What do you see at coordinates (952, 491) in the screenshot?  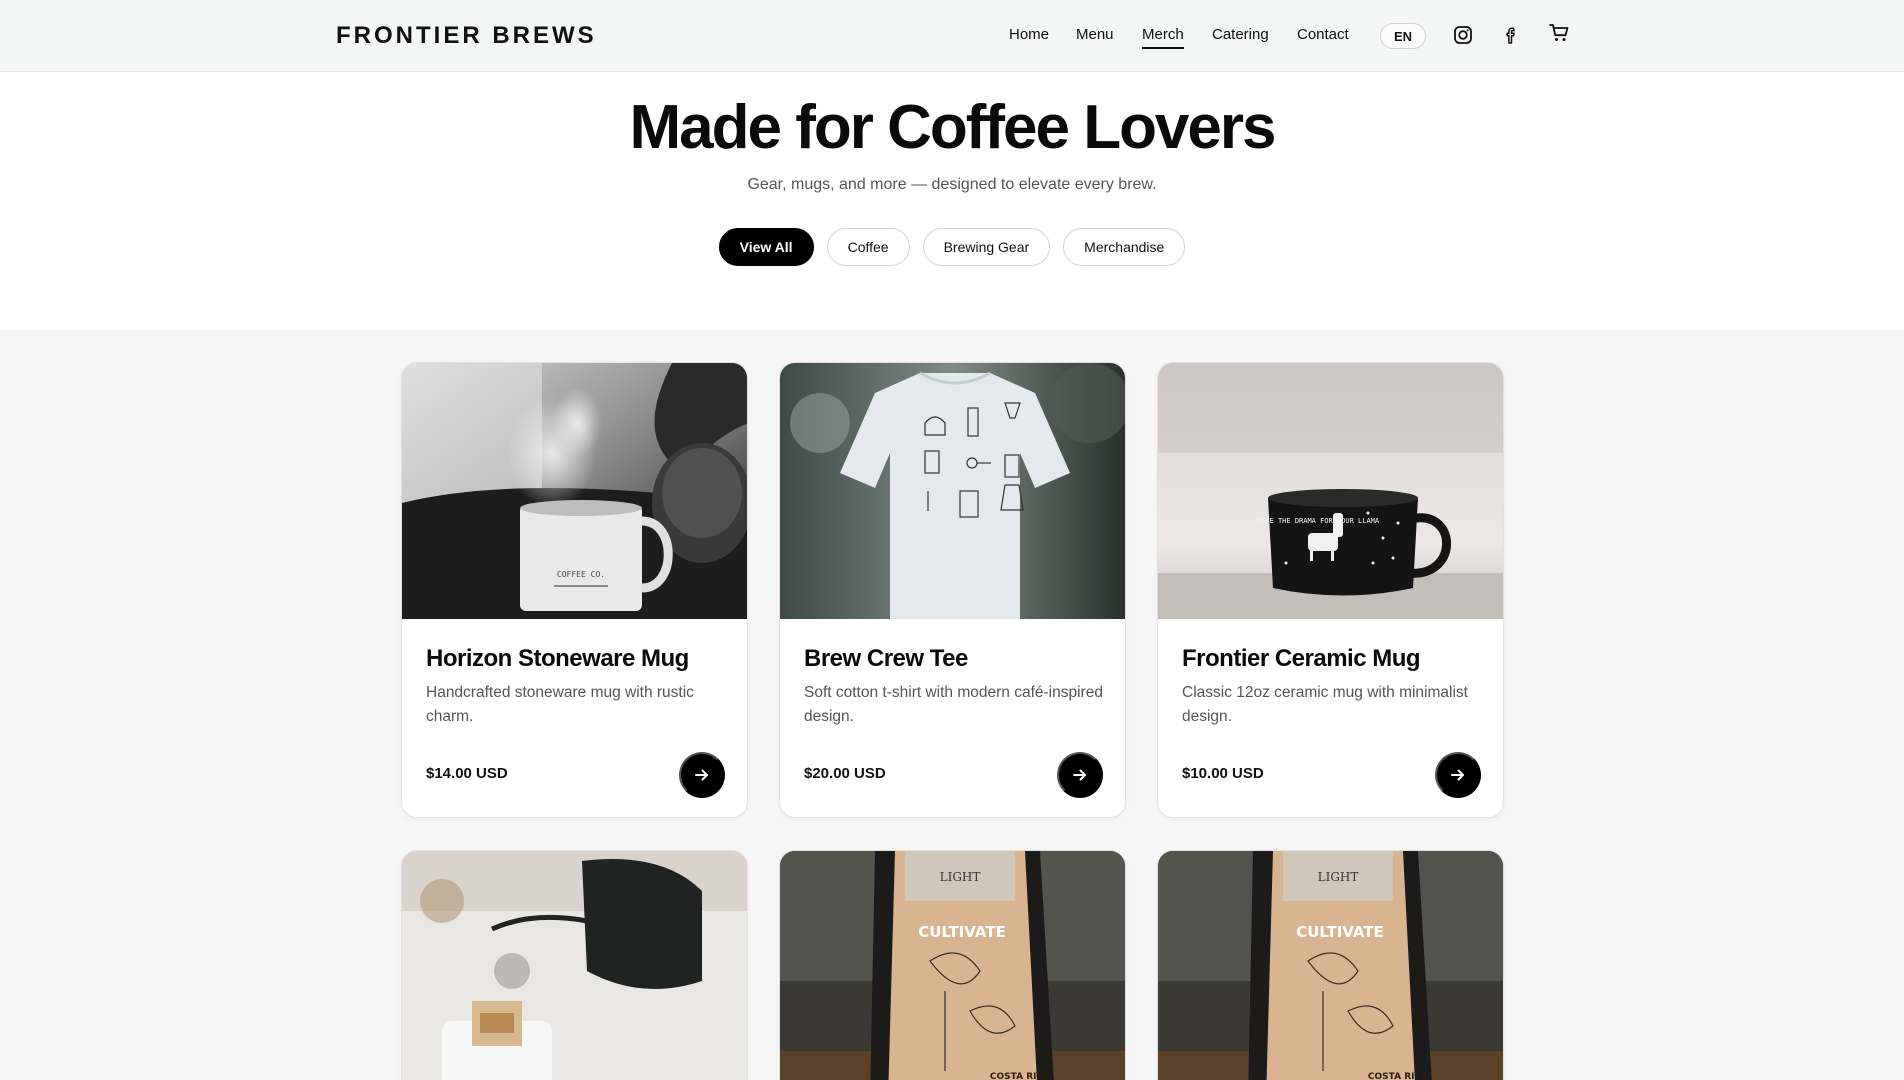 I see `product-image` at bounding box center [952, 491].